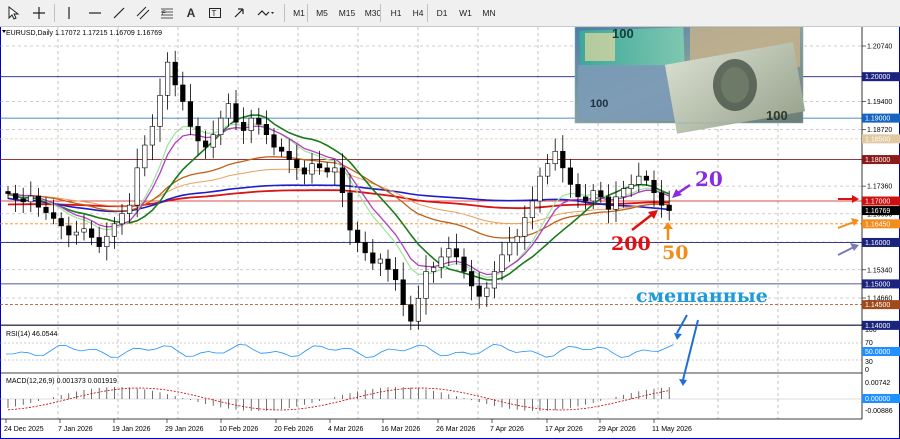 The width and height of the screenshot is (900, 439). What do you see at coordinates (61, 381) in the screenshot?
I see `macd-header: MACD(12,26,9) 0.001373 0.001919` at bounding box center [61, 381].